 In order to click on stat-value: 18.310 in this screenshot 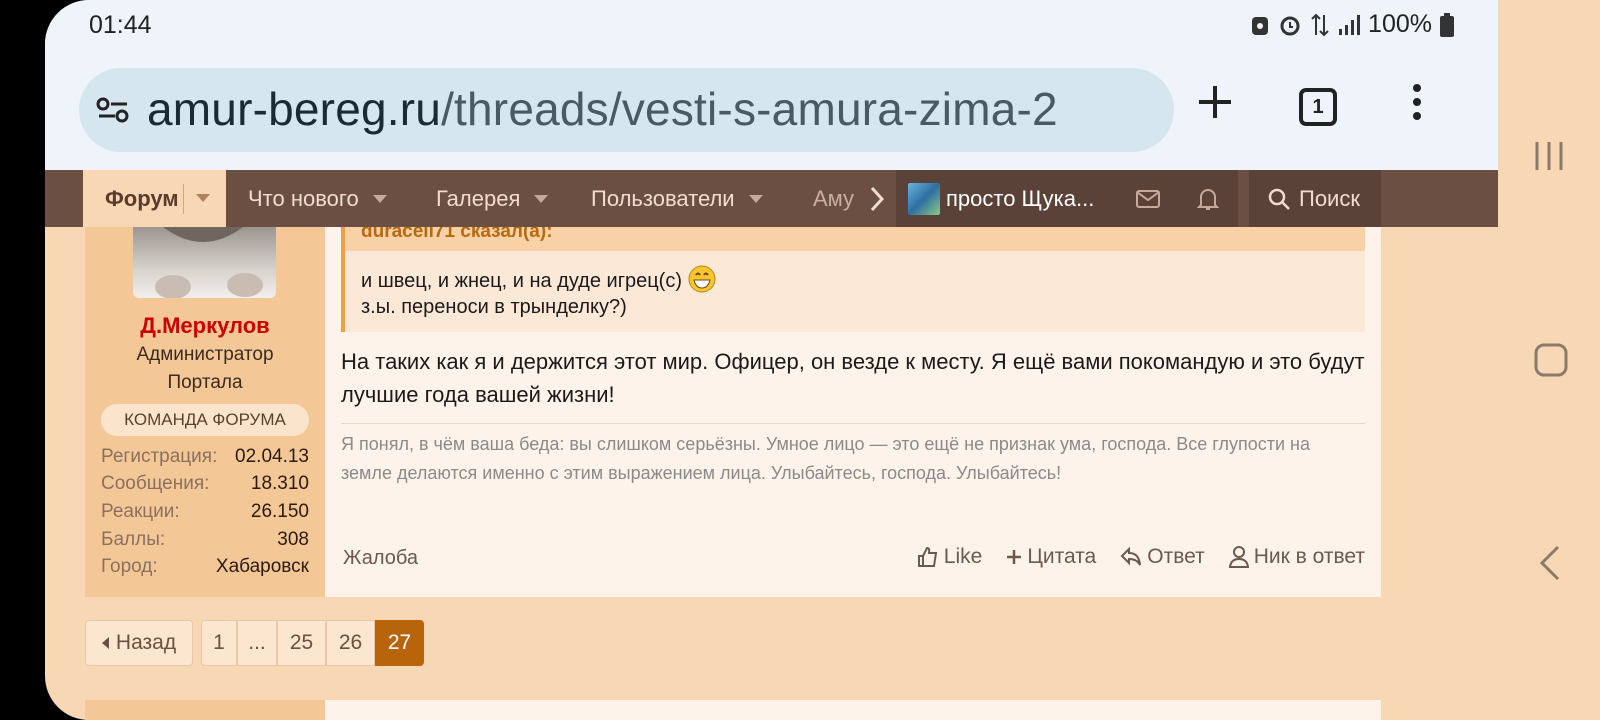, I will do `click(279, 483)`.